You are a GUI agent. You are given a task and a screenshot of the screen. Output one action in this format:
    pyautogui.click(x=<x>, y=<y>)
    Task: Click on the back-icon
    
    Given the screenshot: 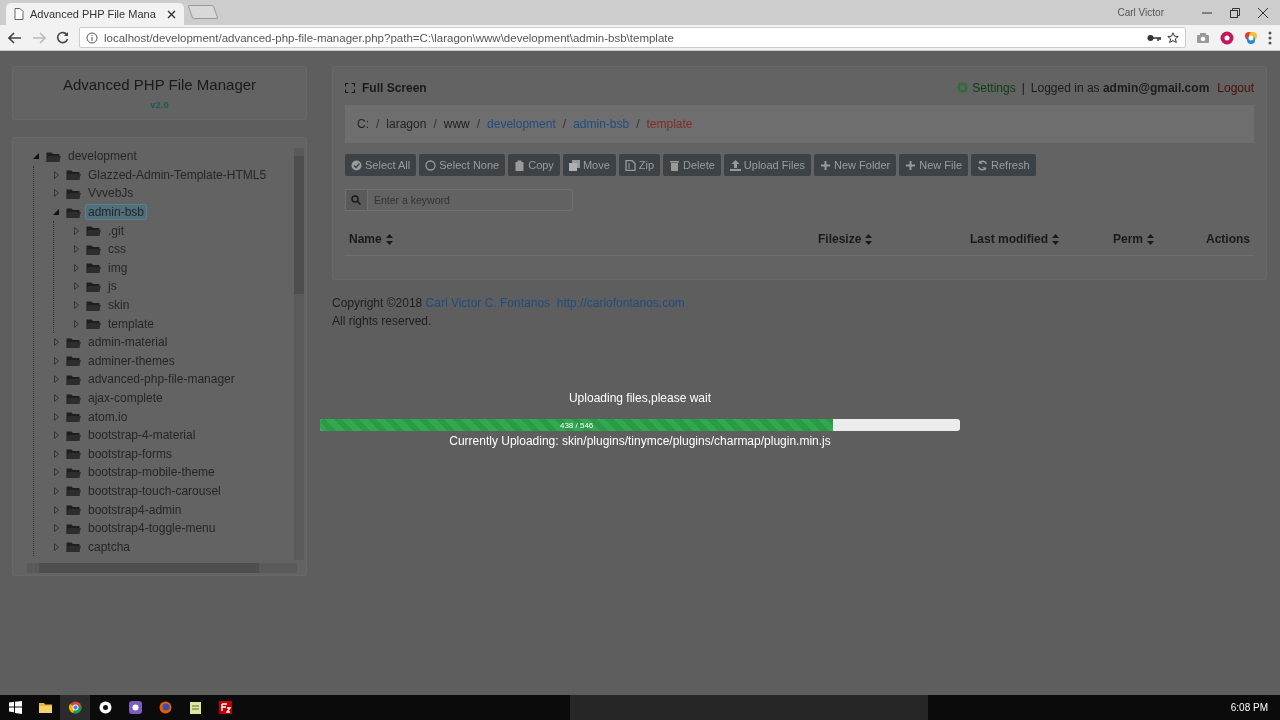 What is the action you would take?
    pyautogui.click(x=15, y=37)
    